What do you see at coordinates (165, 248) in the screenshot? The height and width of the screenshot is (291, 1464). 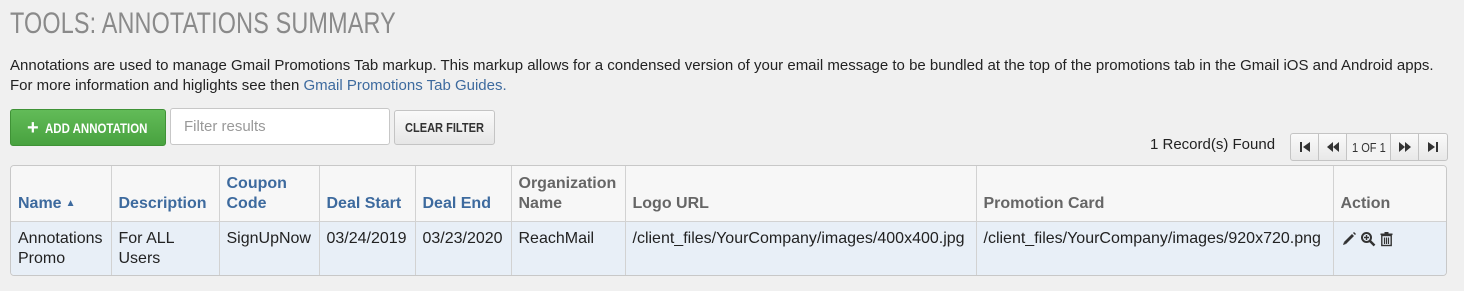 I see `cell-description: For ALL Users` at bounding box center [165, 248].